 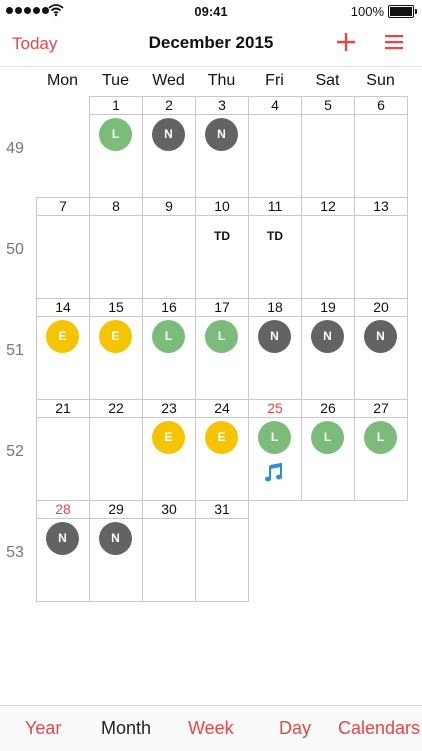 I want to click on day-cell: 26 L, so click(x=328, y=450).